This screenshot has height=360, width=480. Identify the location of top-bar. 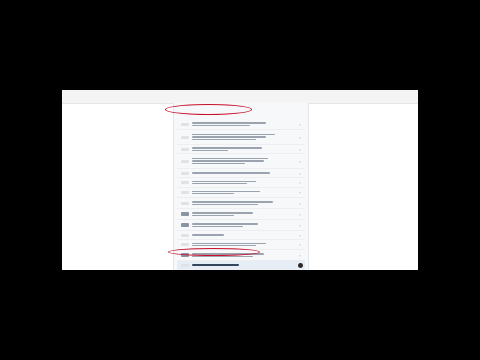
(240, 97).